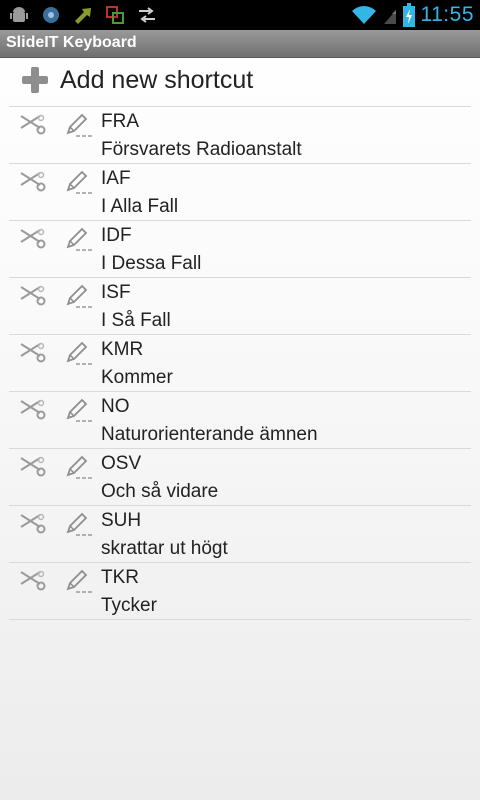  Describe the element at coordinates (71, 42) in the screenshot. I see `app-title: SlideIT Keyboard` at that location.